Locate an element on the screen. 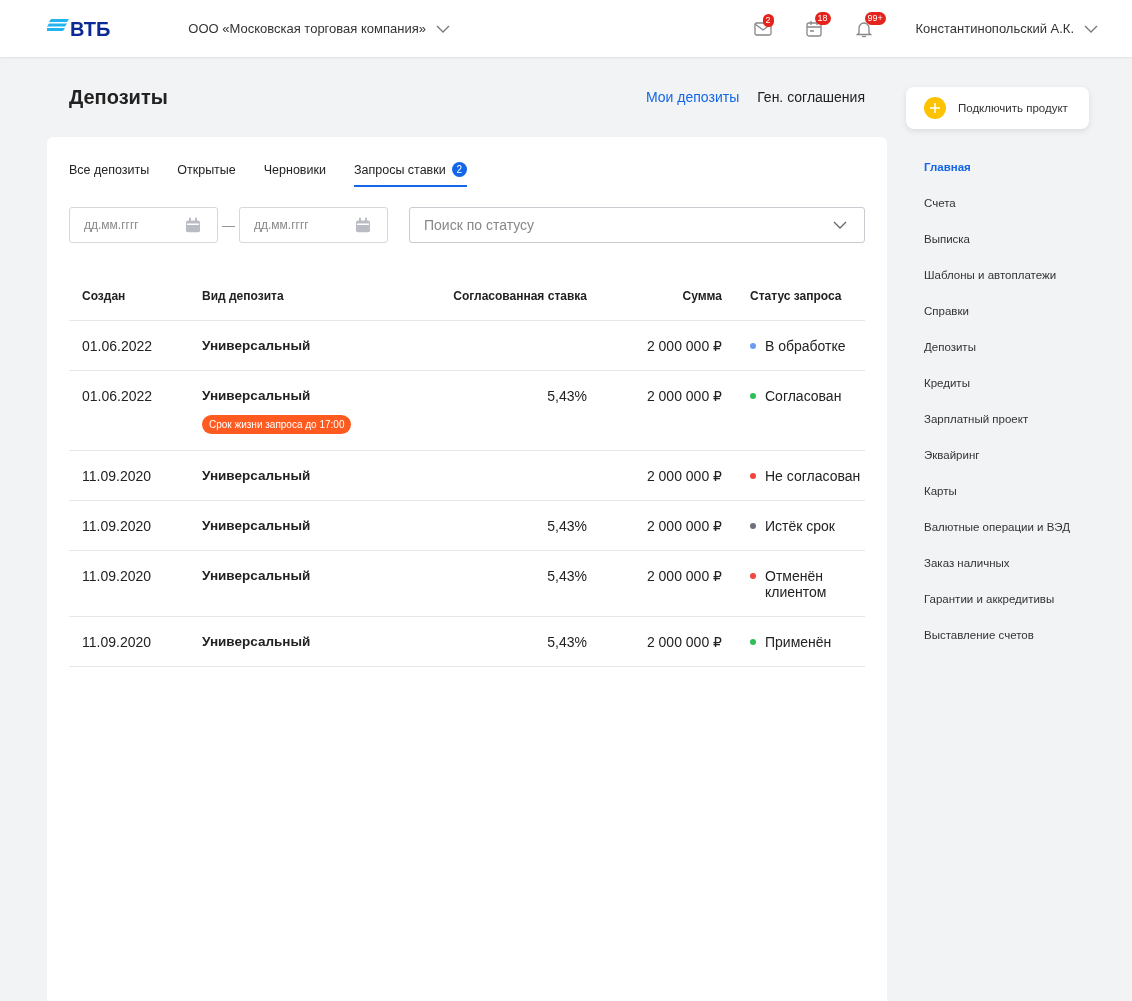  user-menu: Константинопольский А.К. is located at coordinates (1006, 28).